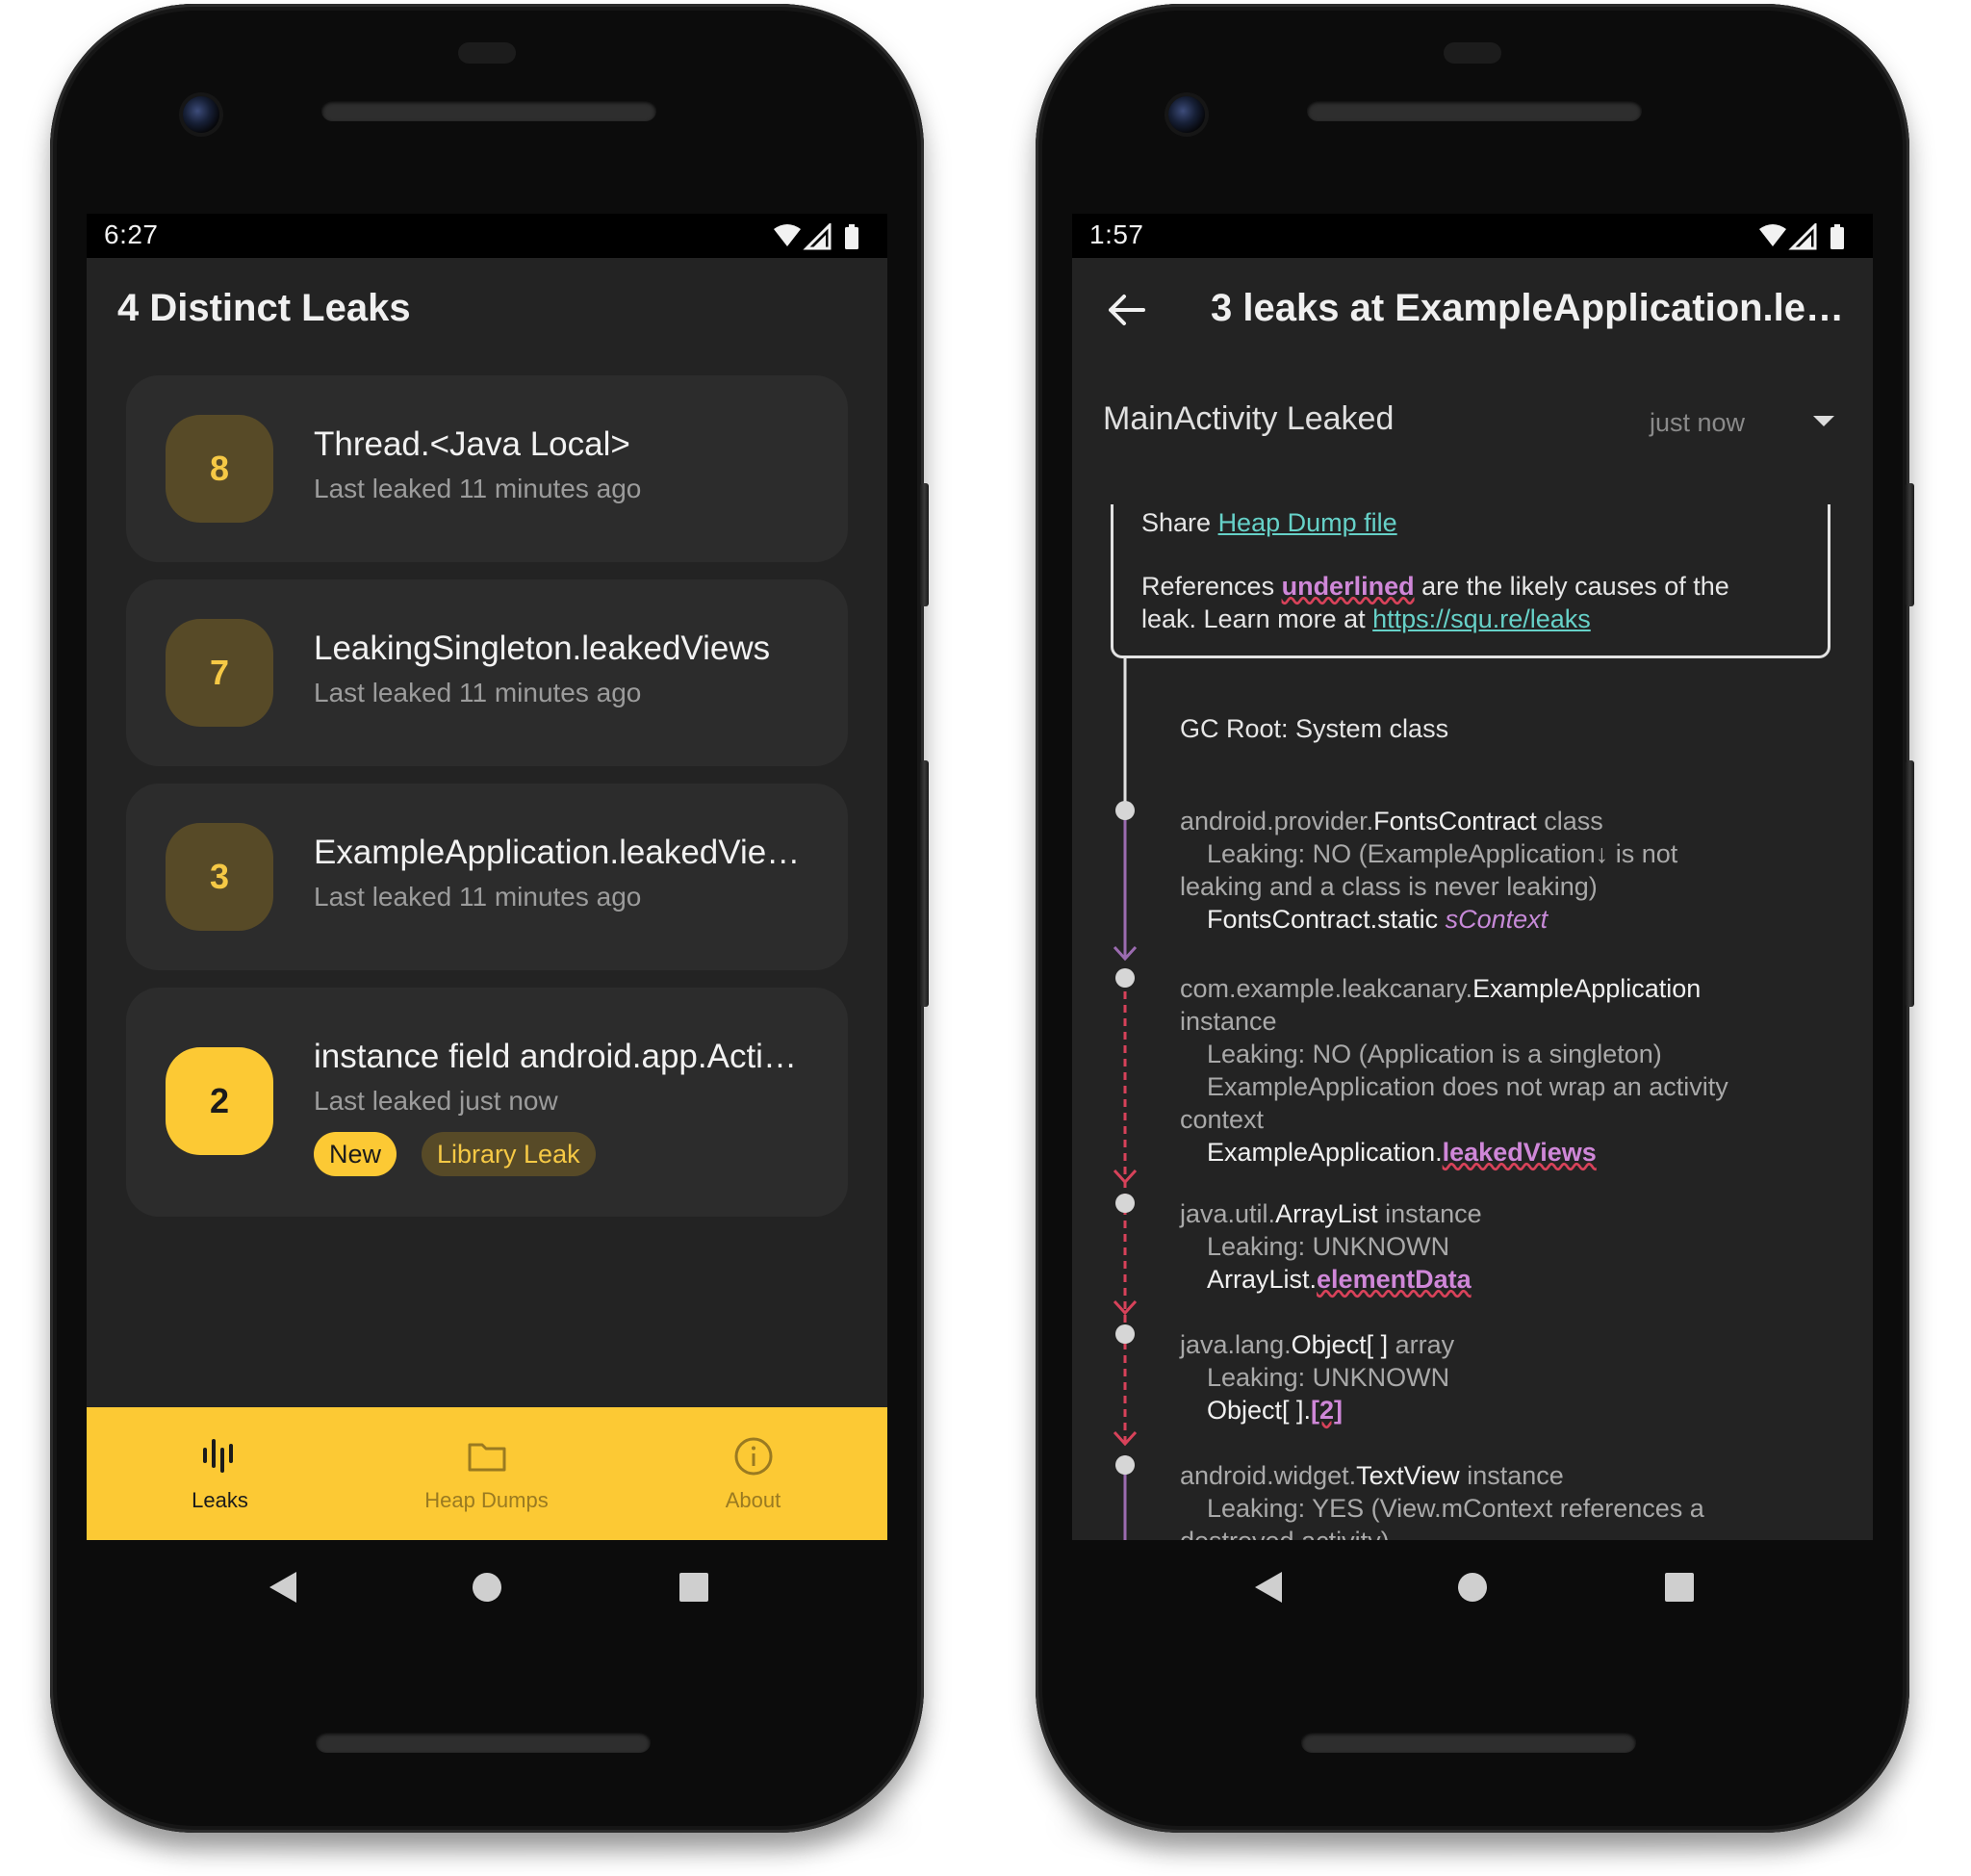 The height and width of the screenshot is (1876, 1971). Describe the element at coordinates (1314, 728) in the screenshot. I see `gc-root: GC Root: System class` at that location.